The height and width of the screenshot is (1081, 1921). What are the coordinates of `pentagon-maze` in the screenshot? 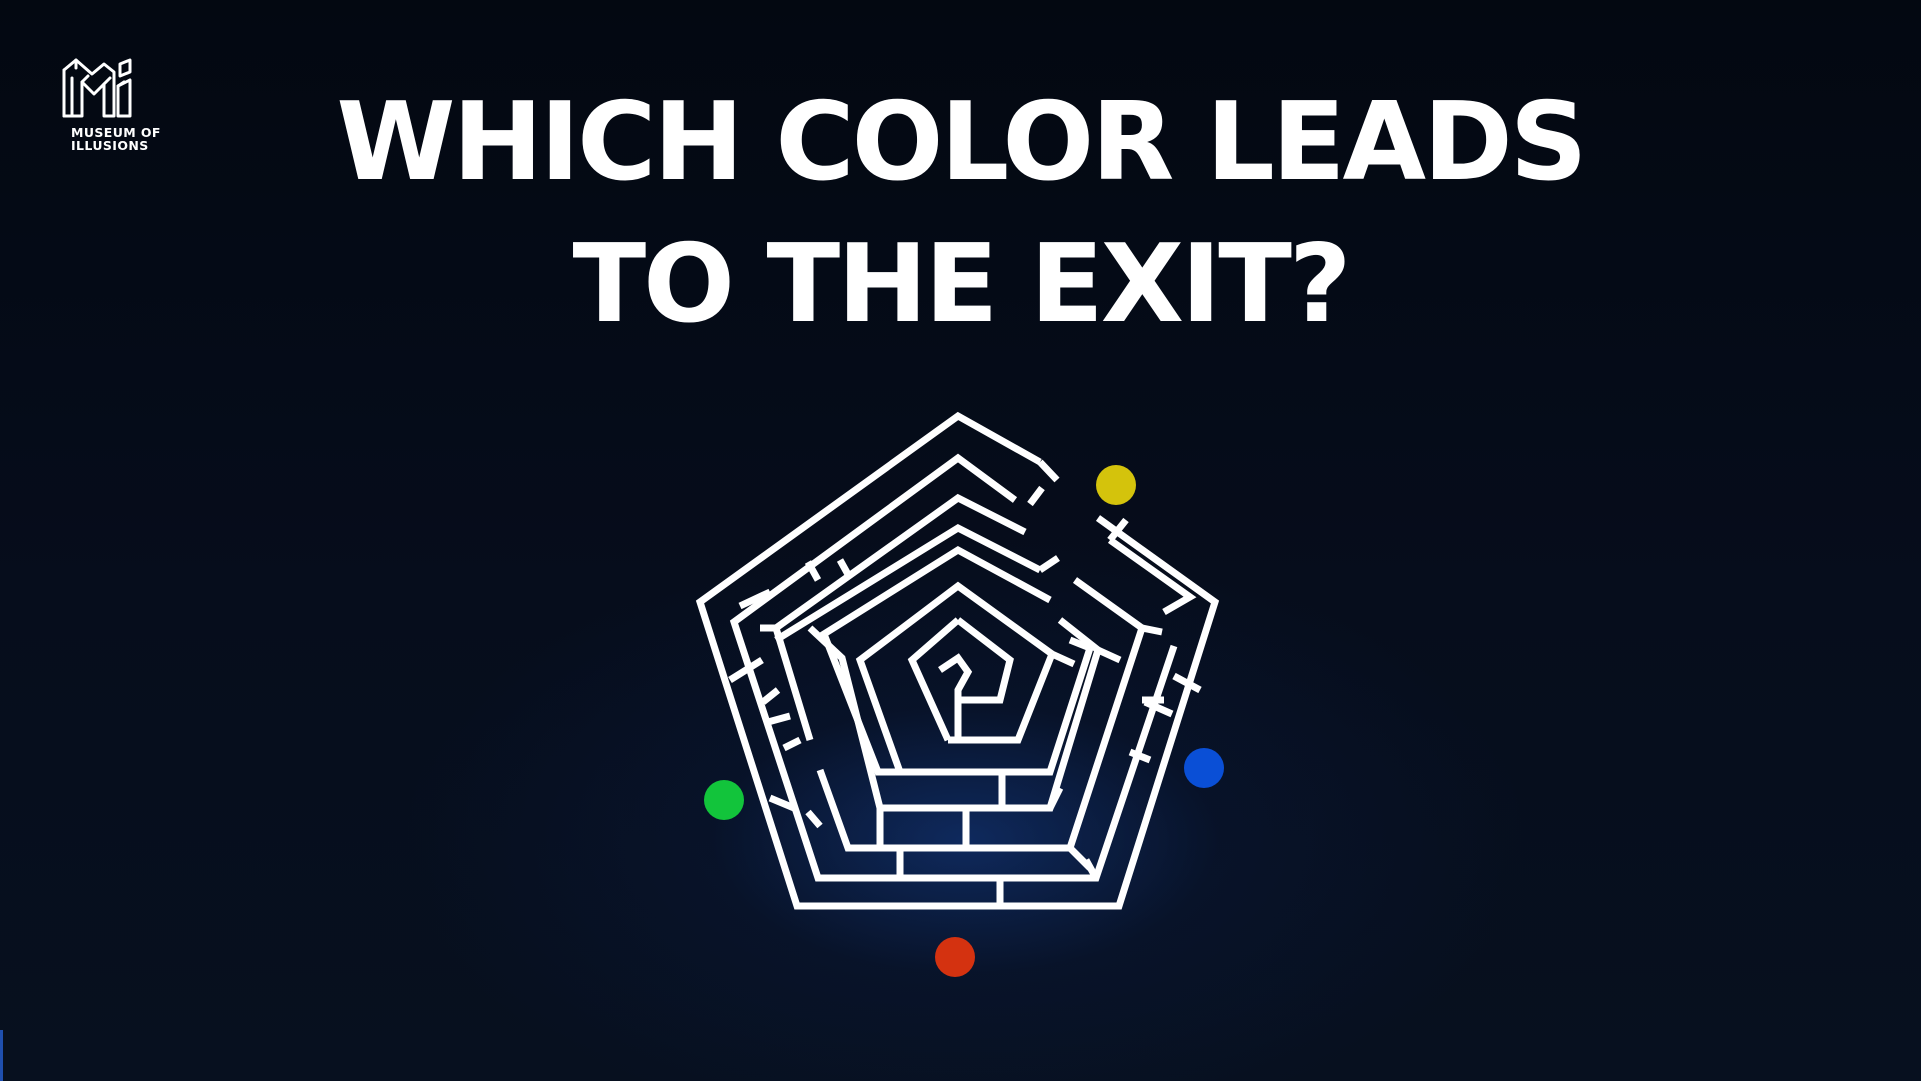 It's located at (959, 694).